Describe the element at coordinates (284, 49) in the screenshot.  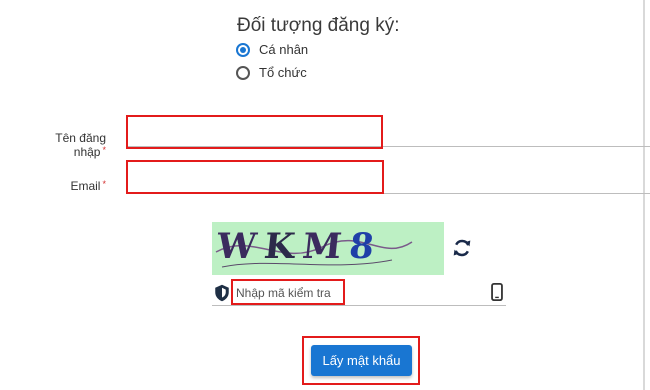
I see `radio-label-individual: Cá nhân` at that location.